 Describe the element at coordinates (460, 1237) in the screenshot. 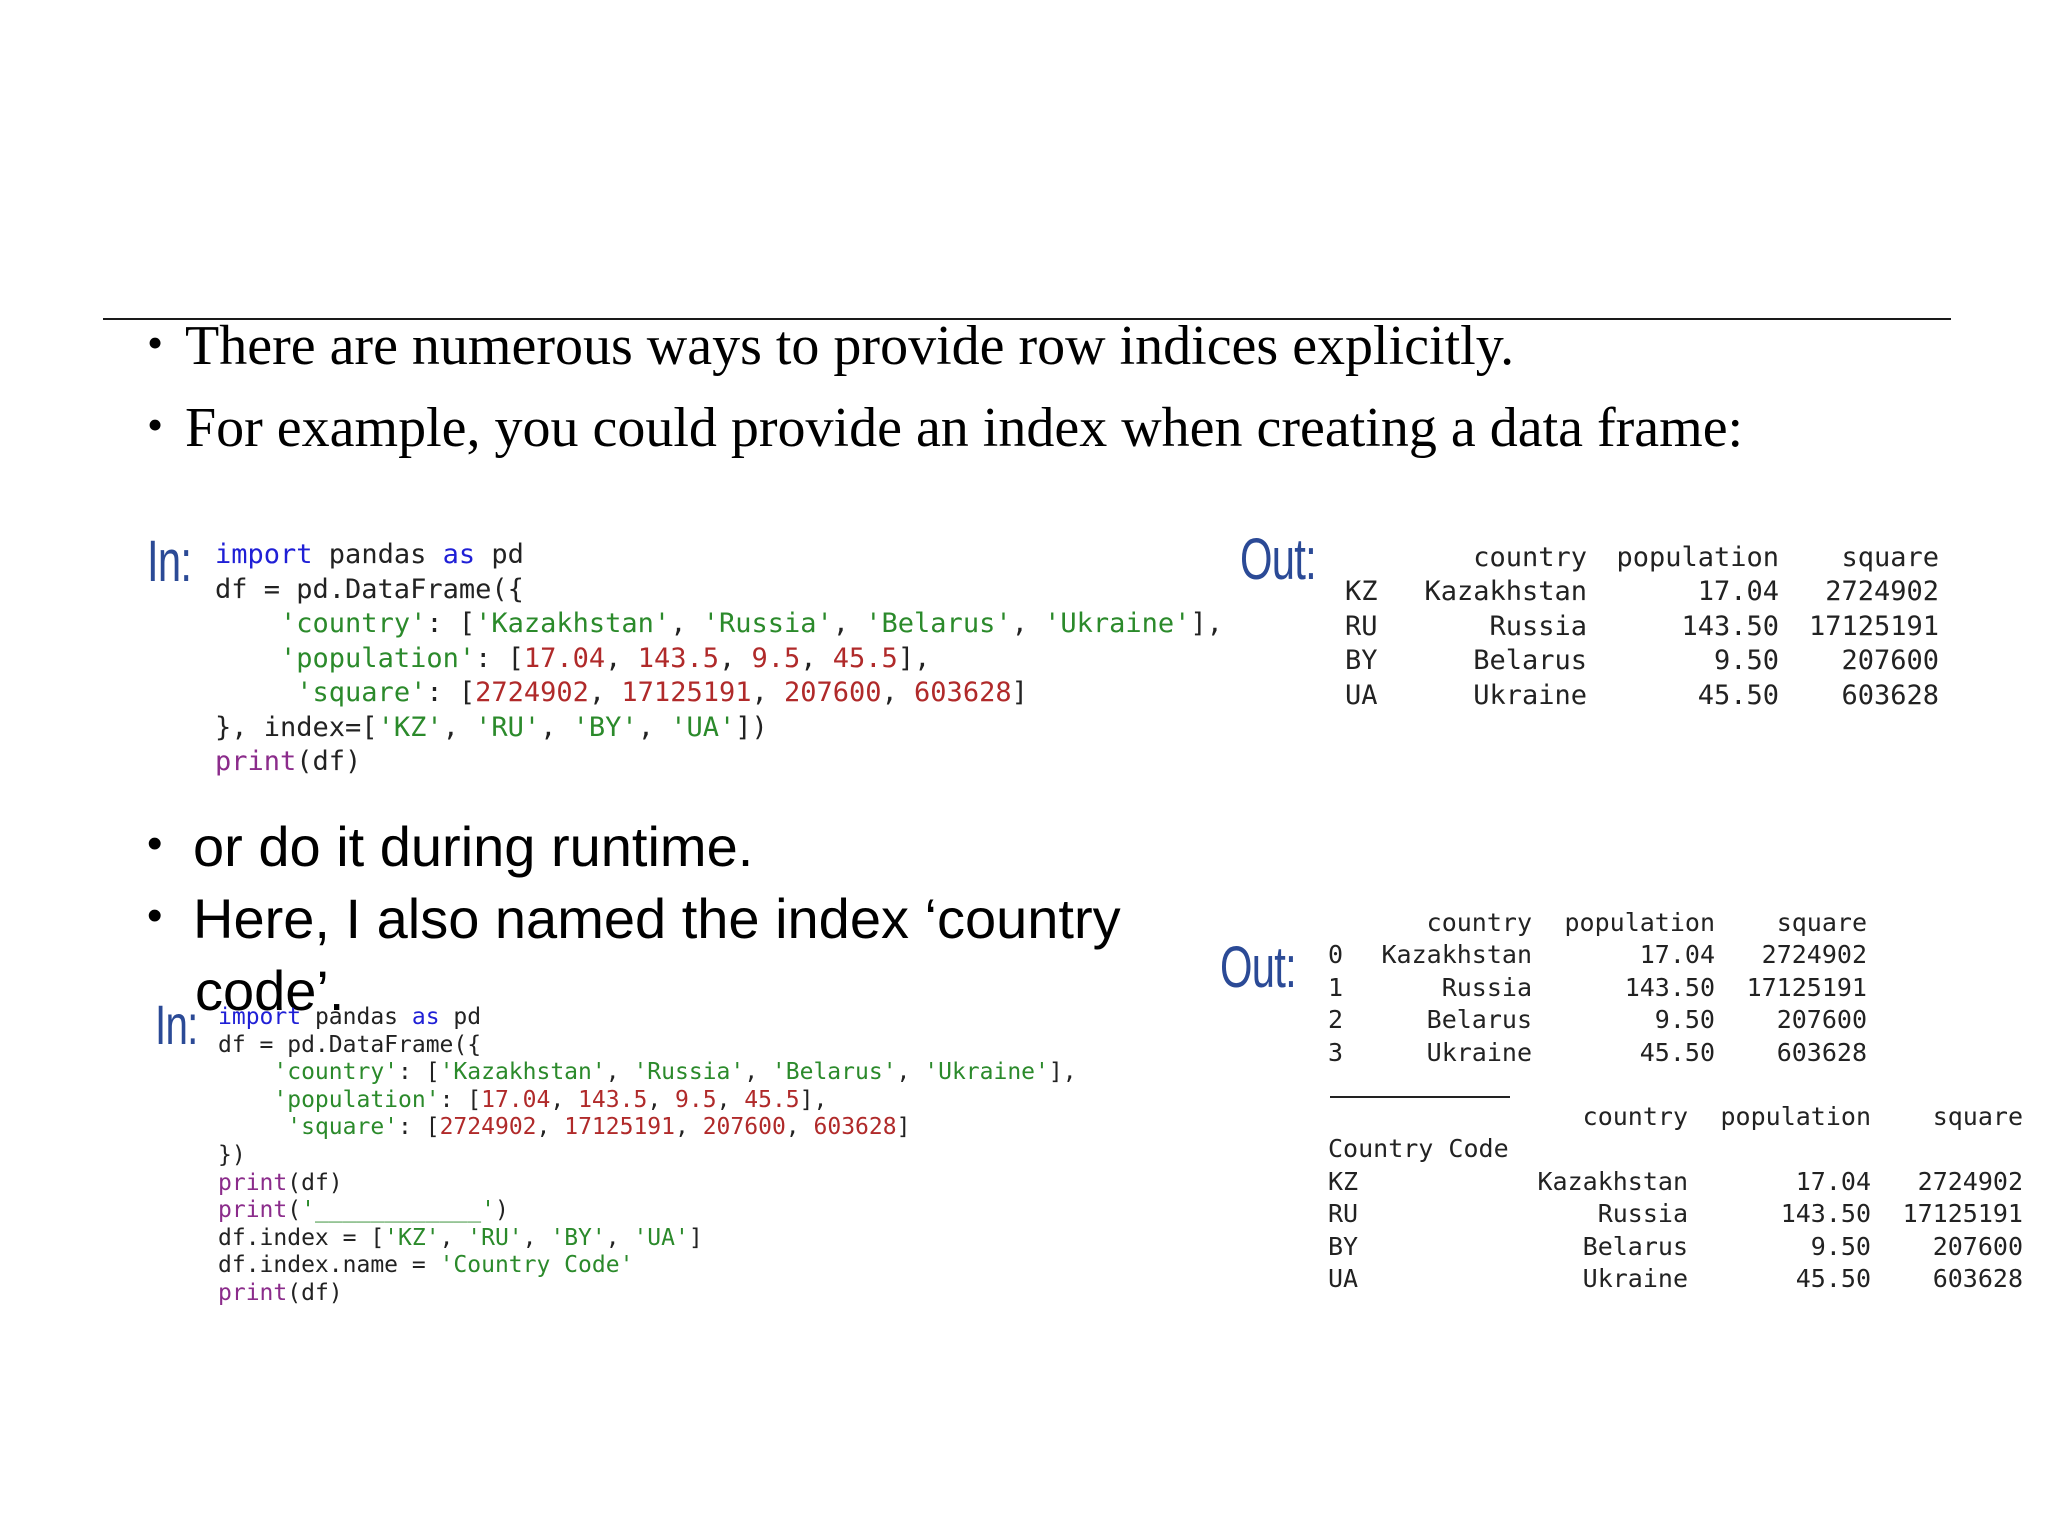

I see `code-line: df.index = ['KZ', 'RU', 'BY', 'UA']` at that location.